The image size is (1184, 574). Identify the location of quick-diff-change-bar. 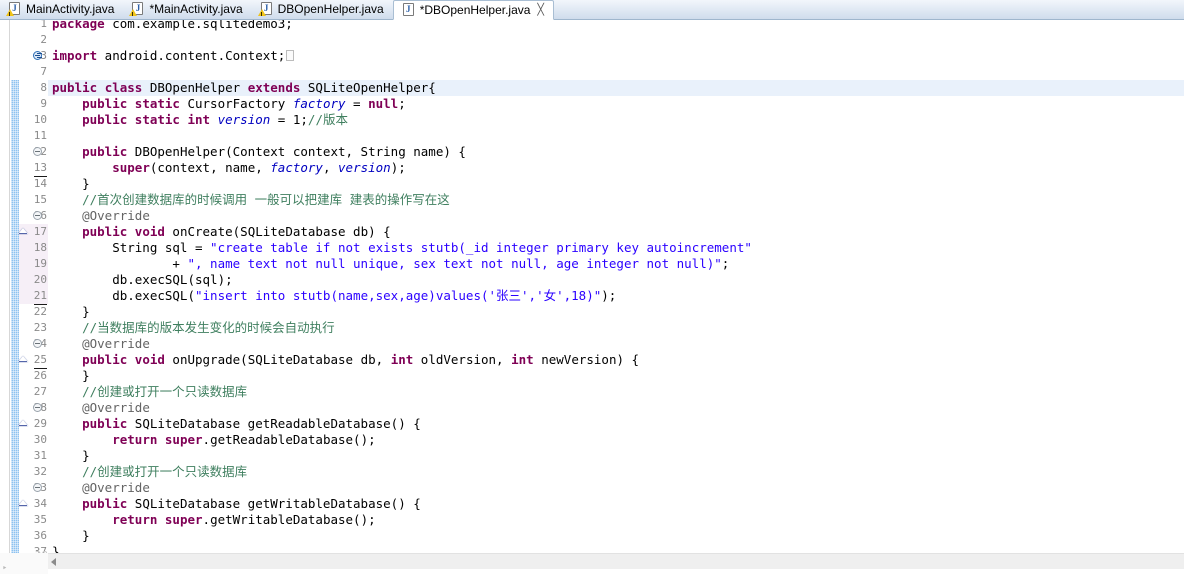
(15, 316).